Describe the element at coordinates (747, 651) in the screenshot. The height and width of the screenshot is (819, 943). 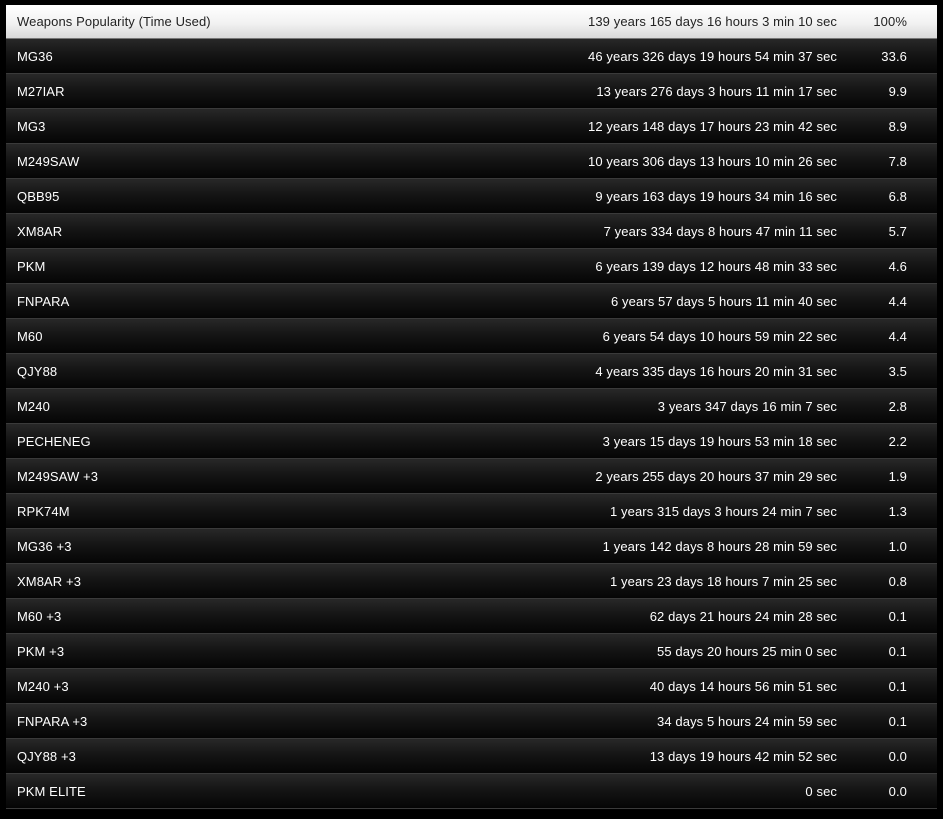
I see `time-used: 55 days 20 hours 25 min 0 sec` at that location.